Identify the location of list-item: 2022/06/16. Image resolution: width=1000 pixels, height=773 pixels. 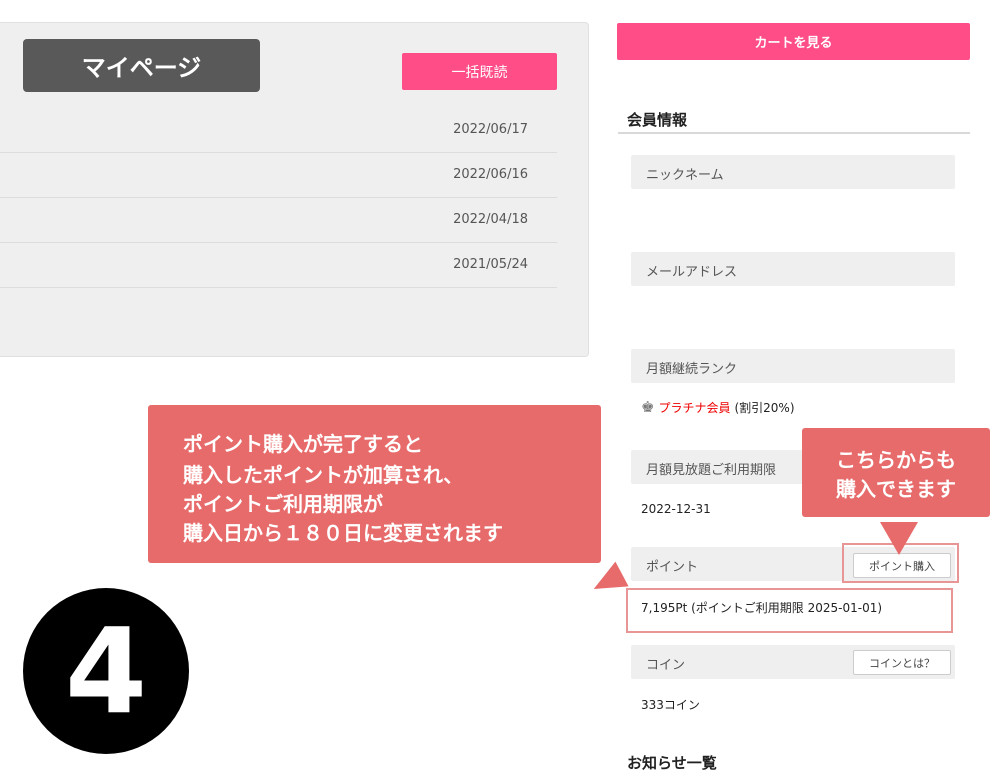
(278, 175).